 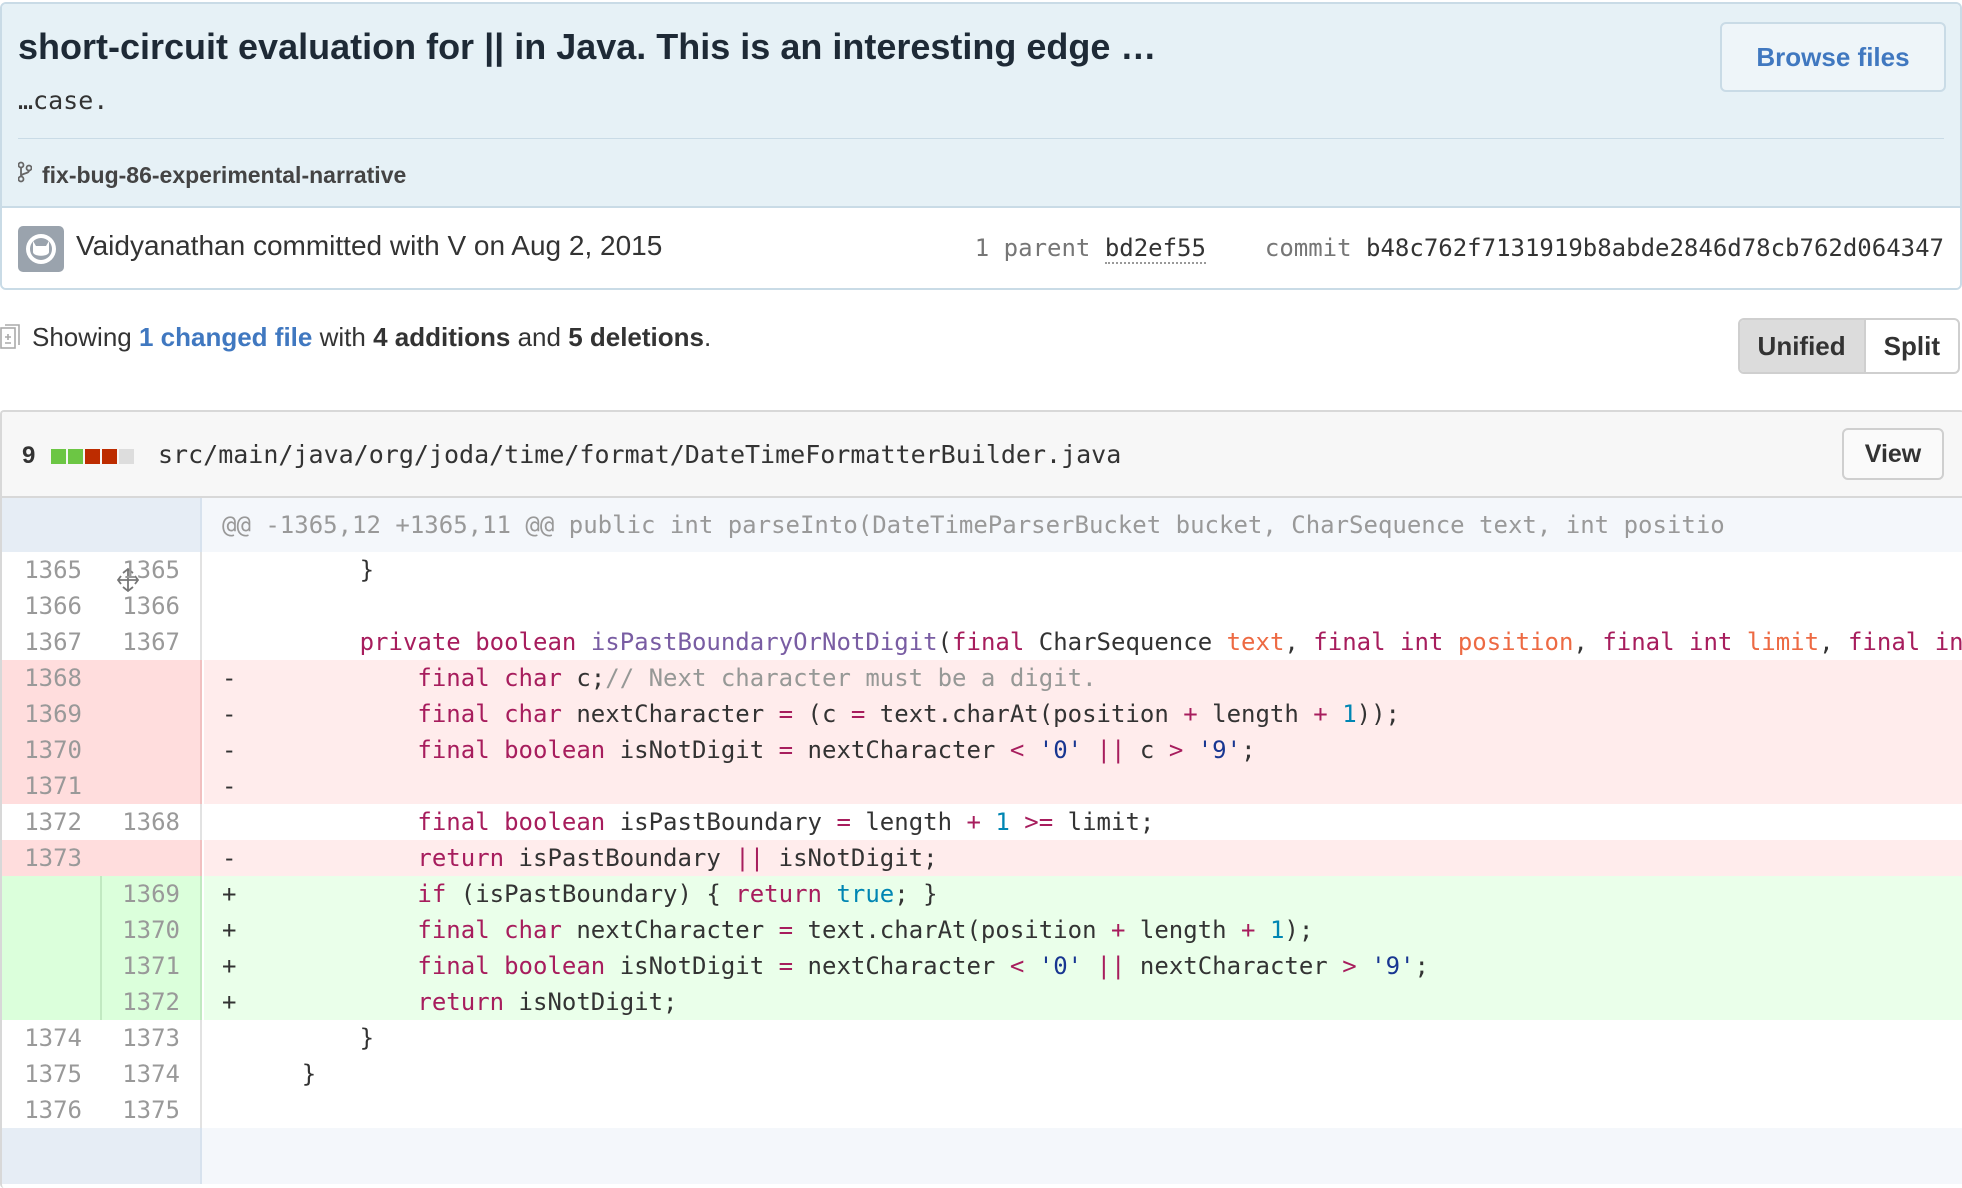 I want to click on unified-button: Unified, so click(x=1802, y=346).